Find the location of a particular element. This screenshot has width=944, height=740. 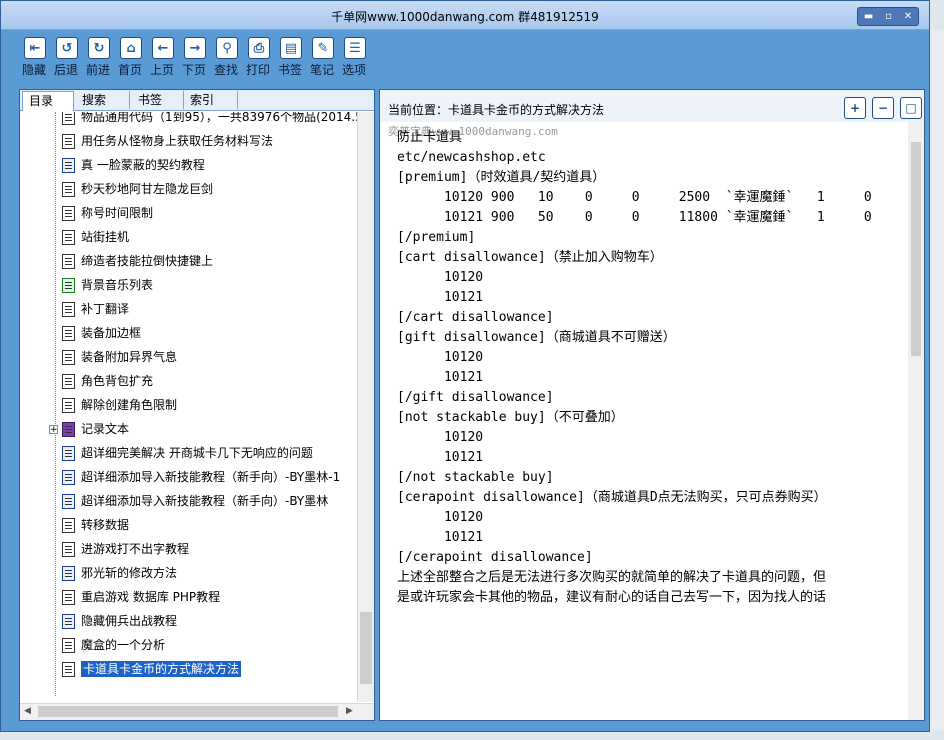

tree-item: 重启游戏 数据库 PHP教程 is located at coordinates (141, 597).